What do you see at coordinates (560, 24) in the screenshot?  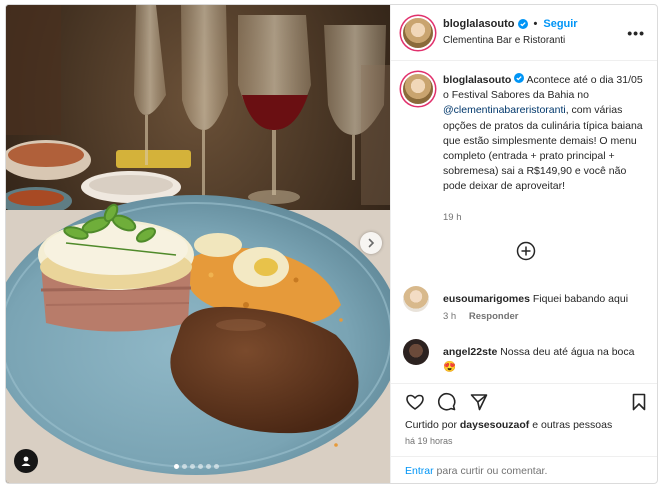 I see `follow-button: Seguir` at bounding box center [560, 24].